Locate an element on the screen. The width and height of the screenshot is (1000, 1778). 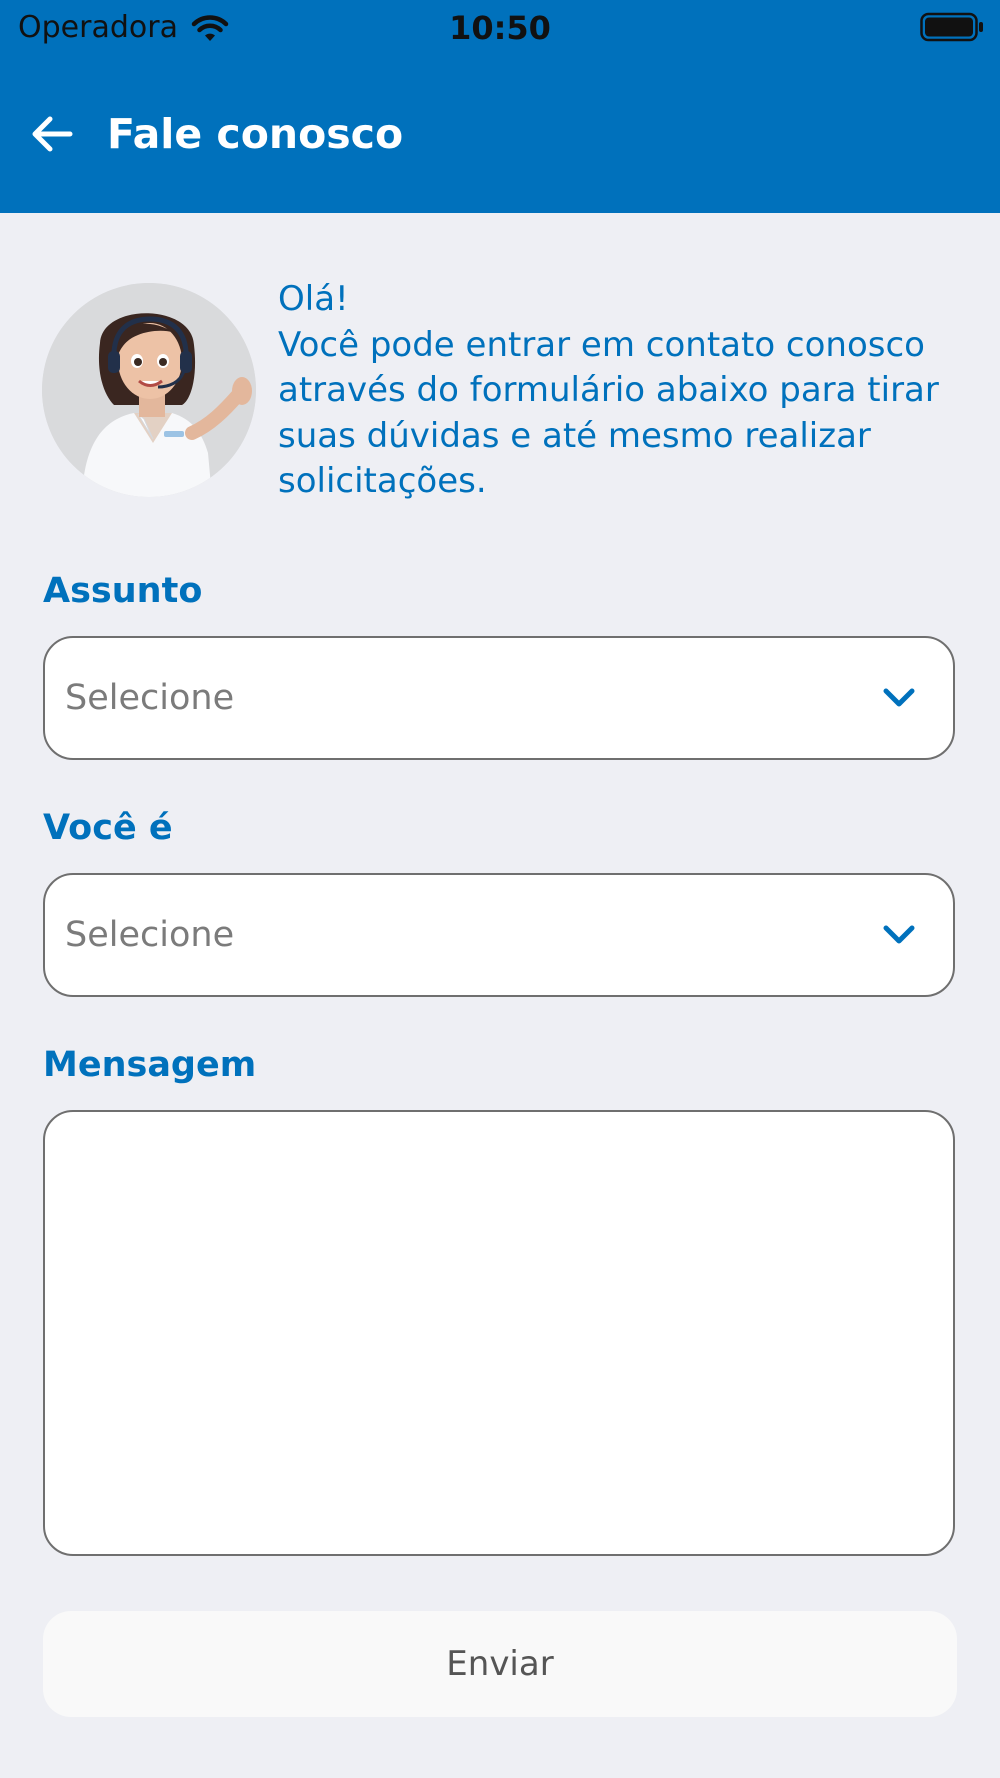
intro-line: suas dúvidas e até mesmo realizar is located at coordinates (574, 435).